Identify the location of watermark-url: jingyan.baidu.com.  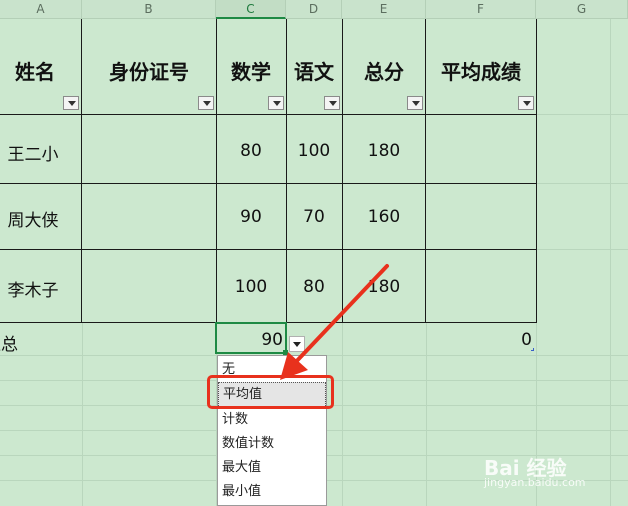
(535, 482).